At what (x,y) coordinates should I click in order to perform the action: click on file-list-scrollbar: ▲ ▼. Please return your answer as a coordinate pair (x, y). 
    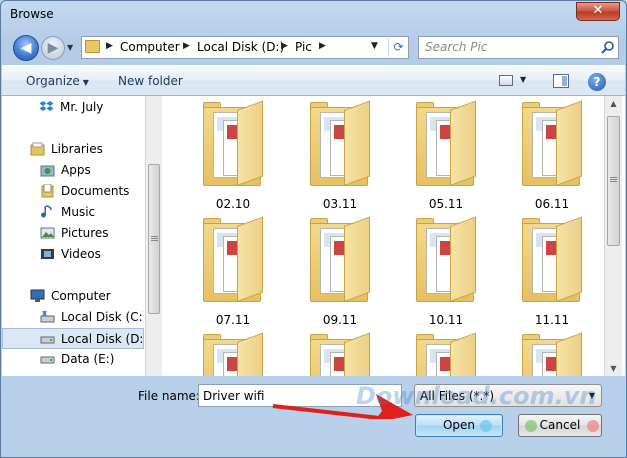
    Looking at the image, I should click on (613, 236).